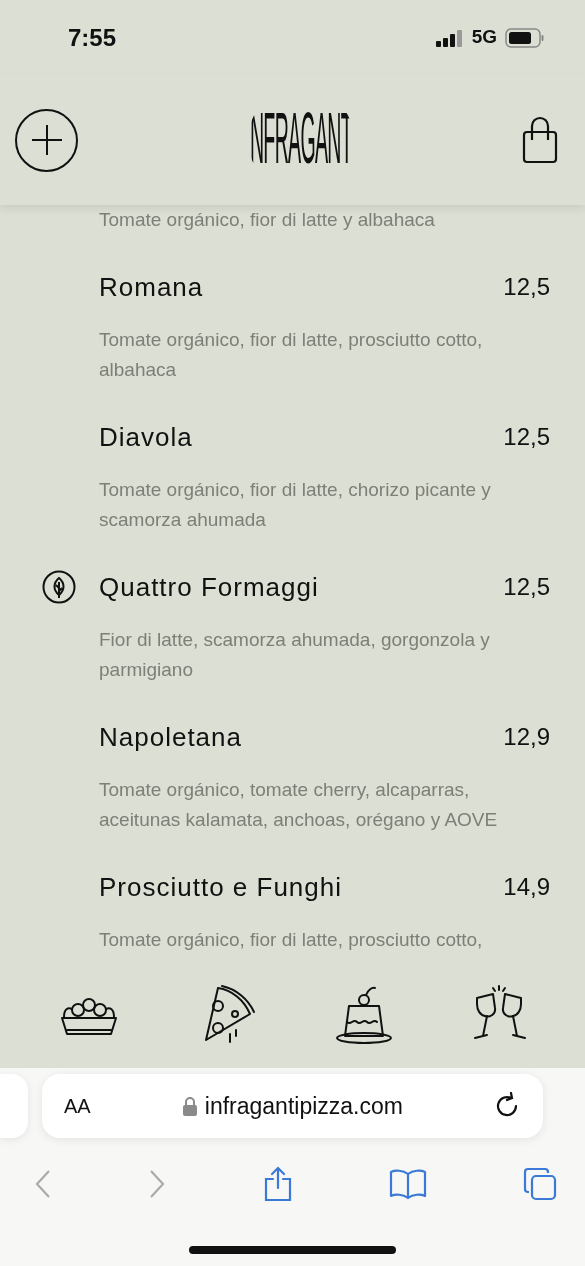 The height and width of the screenshot is (1266, 585). I want to click on item-description: Tomate orgánico, fior di latte, chorizo picante y scamorza ahumada, so click(295, 505).